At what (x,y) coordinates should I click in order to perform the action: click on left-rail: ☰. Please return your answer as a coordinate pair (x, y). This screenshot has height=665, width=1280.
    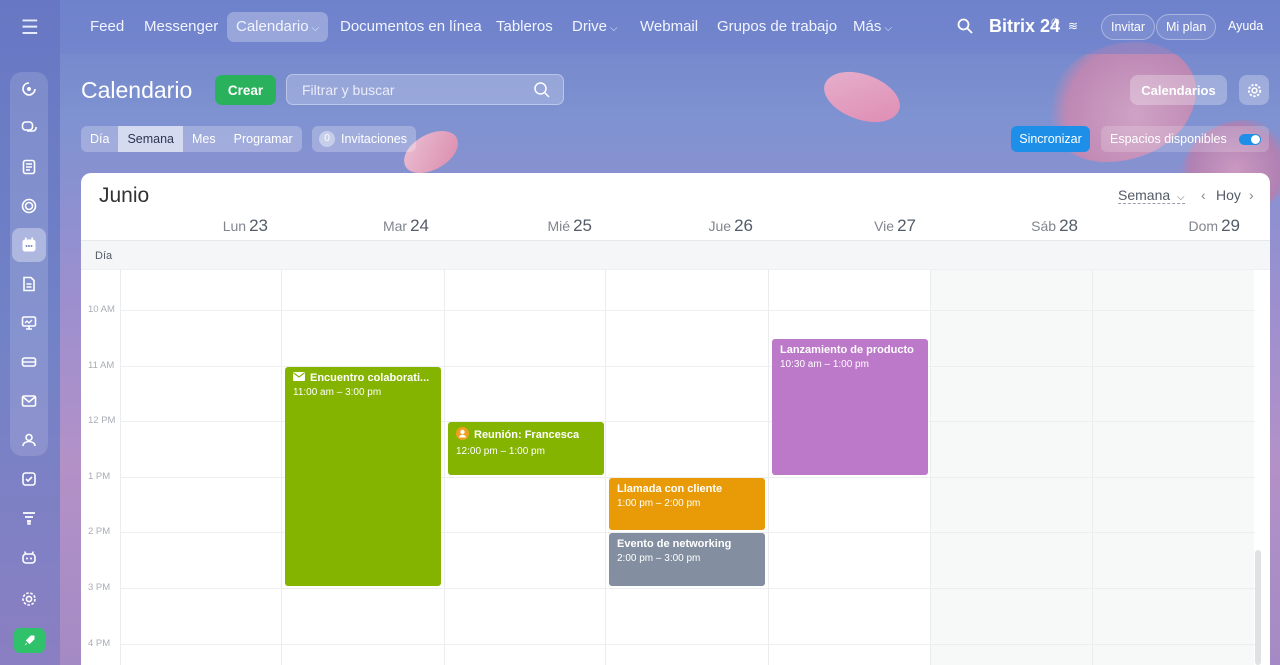
    Looking at the image, I should click on (30, 332).